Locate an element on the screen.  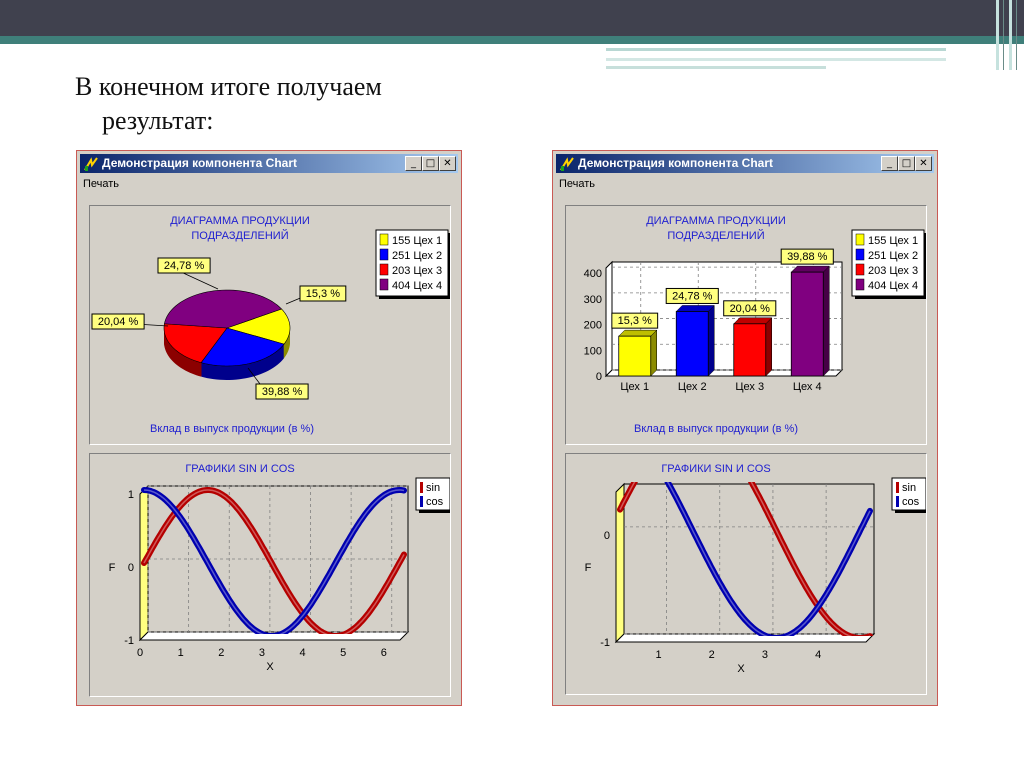
chart-caption: Вклад в выпуск продукции (в %) is located at coordinates (232, 429).